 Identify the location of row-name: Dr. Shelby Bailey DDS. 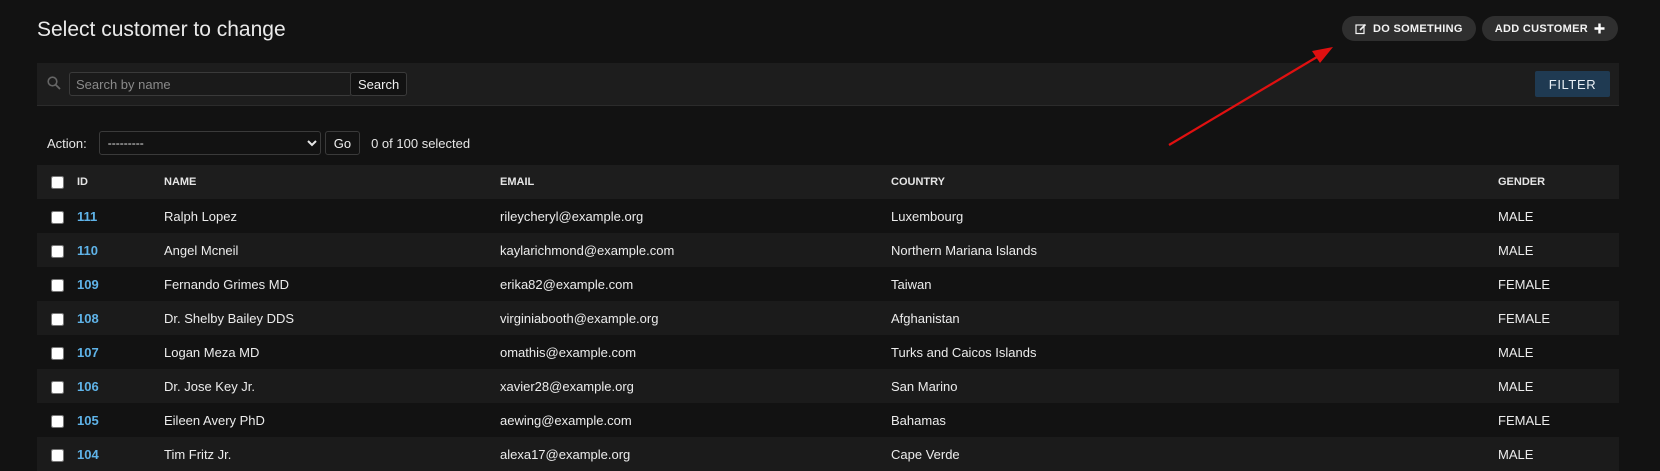
(332, 318).